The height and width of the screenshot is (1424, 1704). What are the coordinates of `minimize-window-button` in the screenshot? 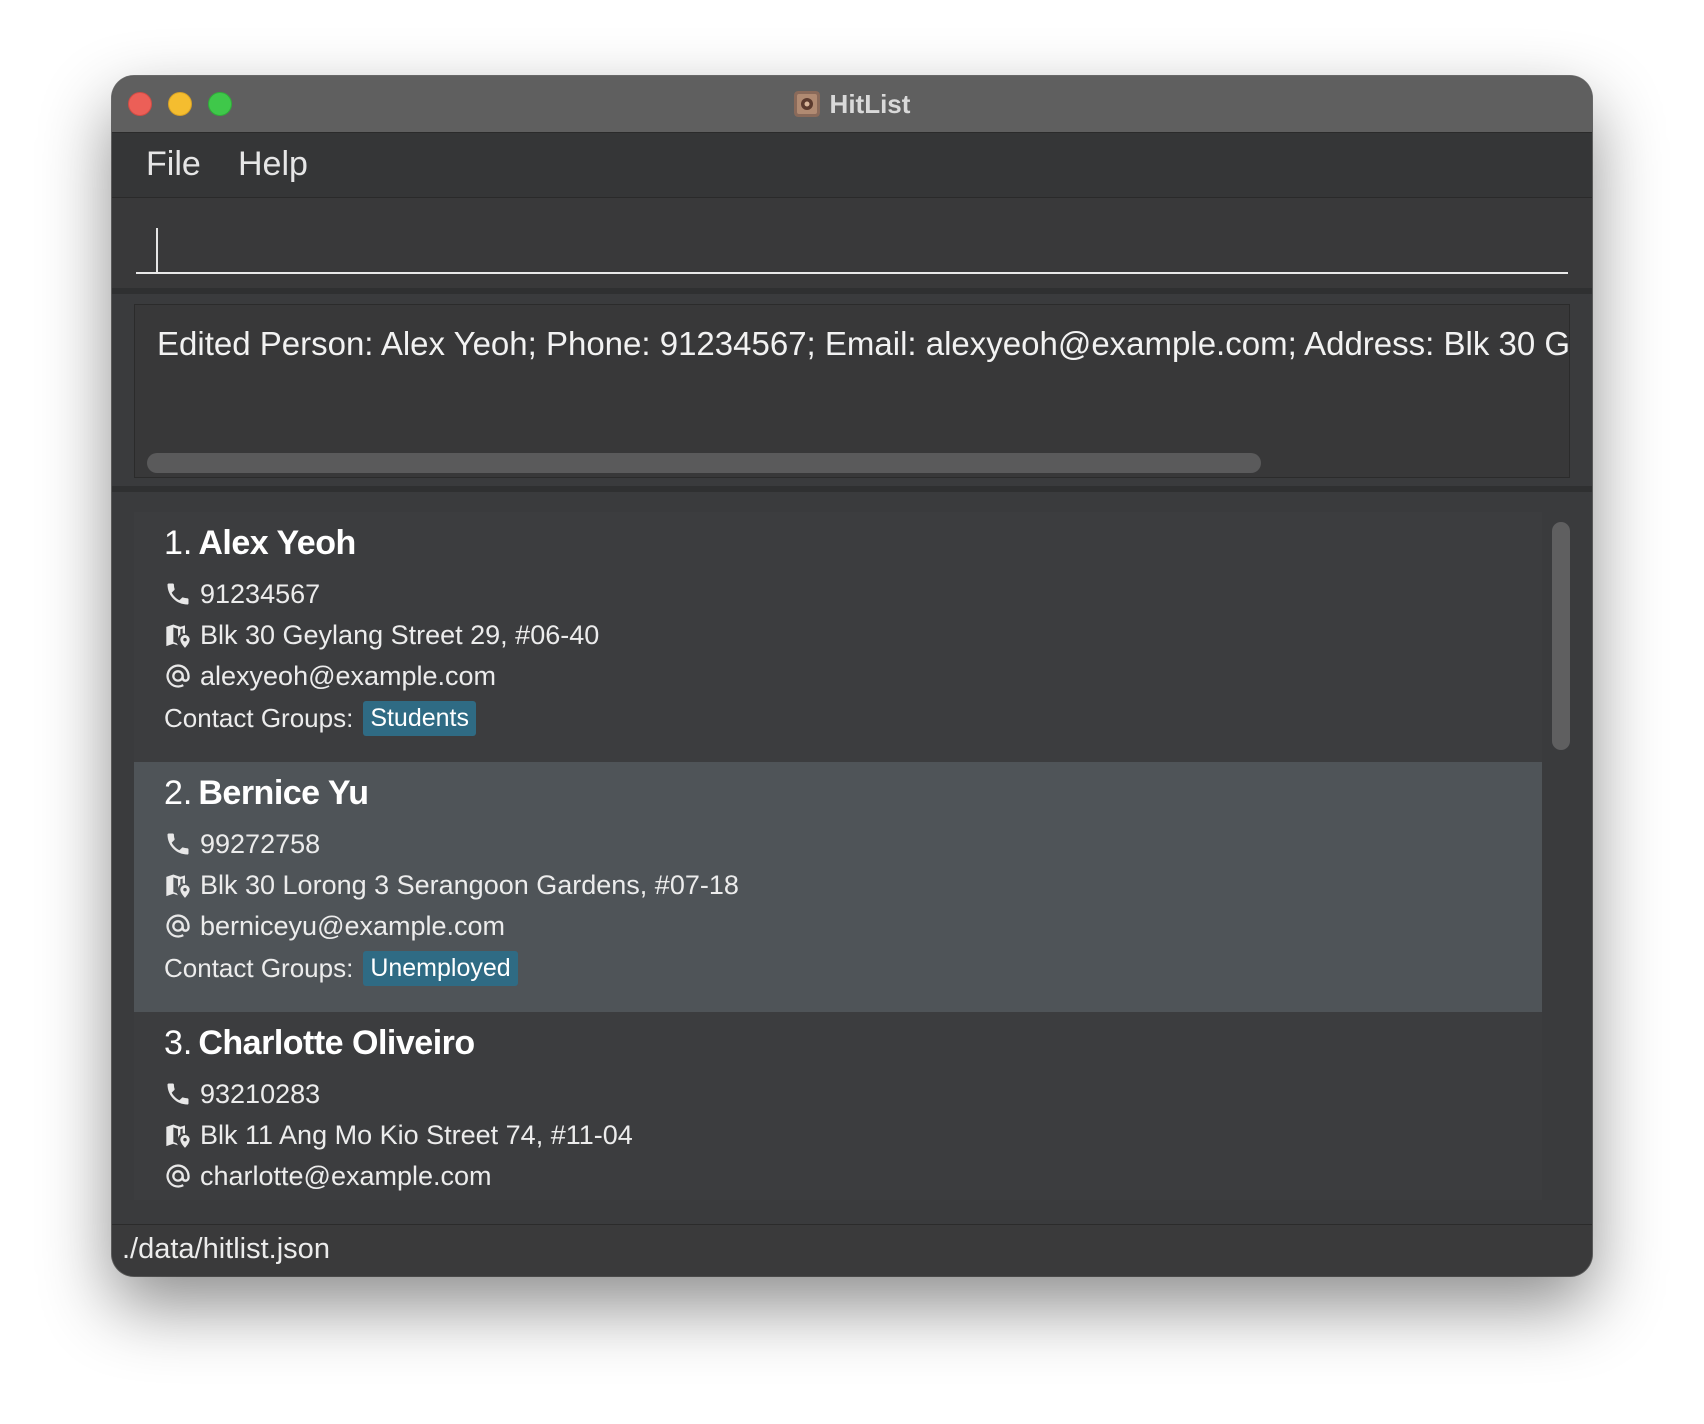 It's located at (180, 104).